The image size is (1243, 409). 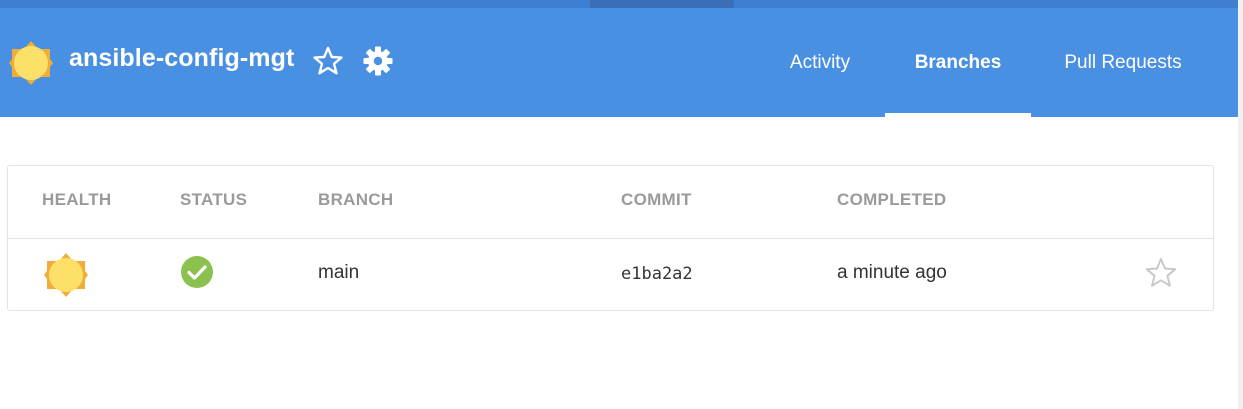 I want to click on tab-activity: Activity, so click(x=820, y=62).